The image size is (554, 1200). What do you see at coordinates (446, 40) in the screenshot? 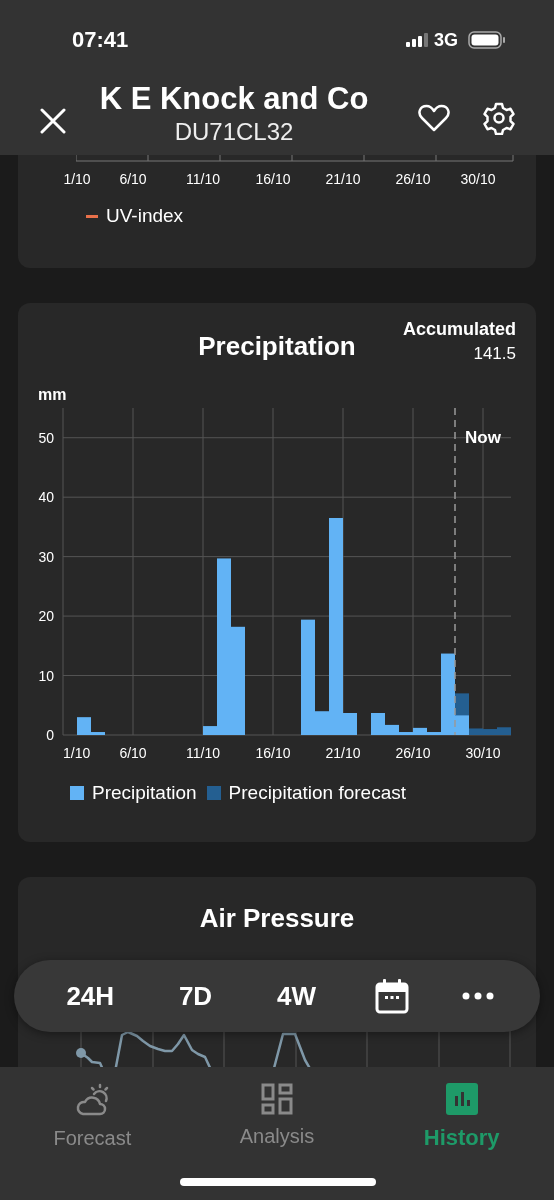
I see `network-label: 3G` at bounding box center [446, 40].